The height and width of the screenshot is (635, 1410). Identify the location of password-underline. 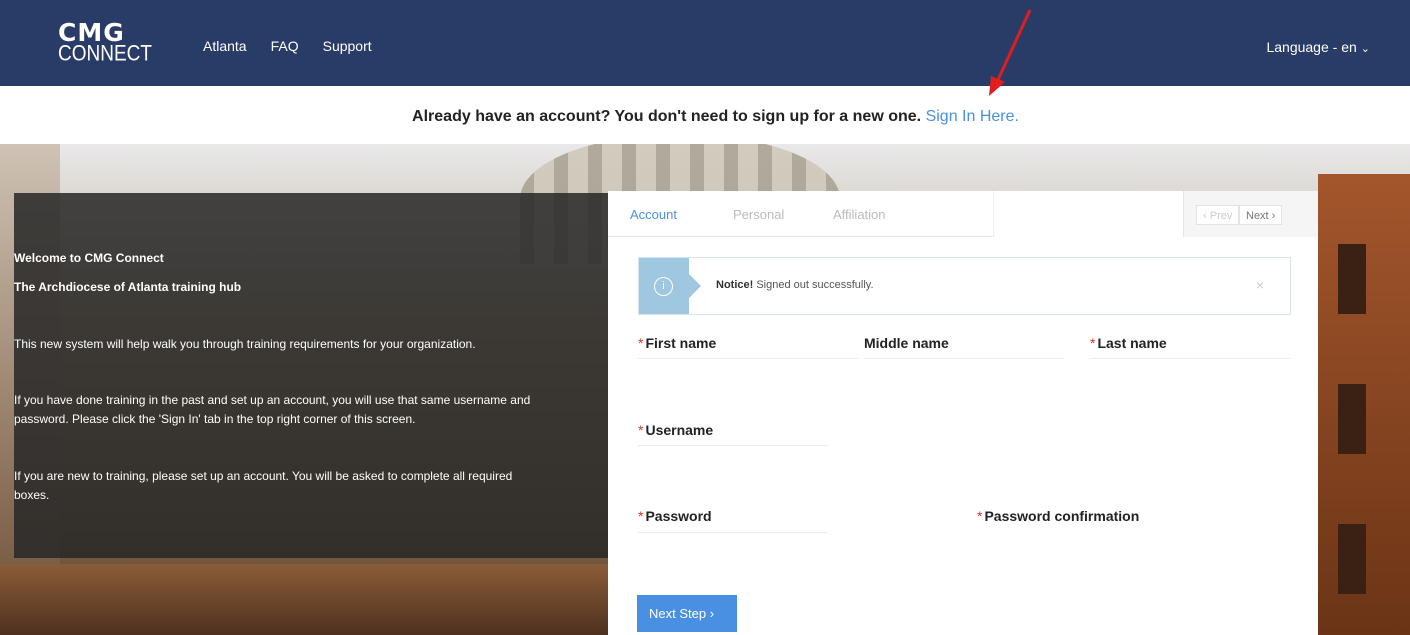
(733, 532).